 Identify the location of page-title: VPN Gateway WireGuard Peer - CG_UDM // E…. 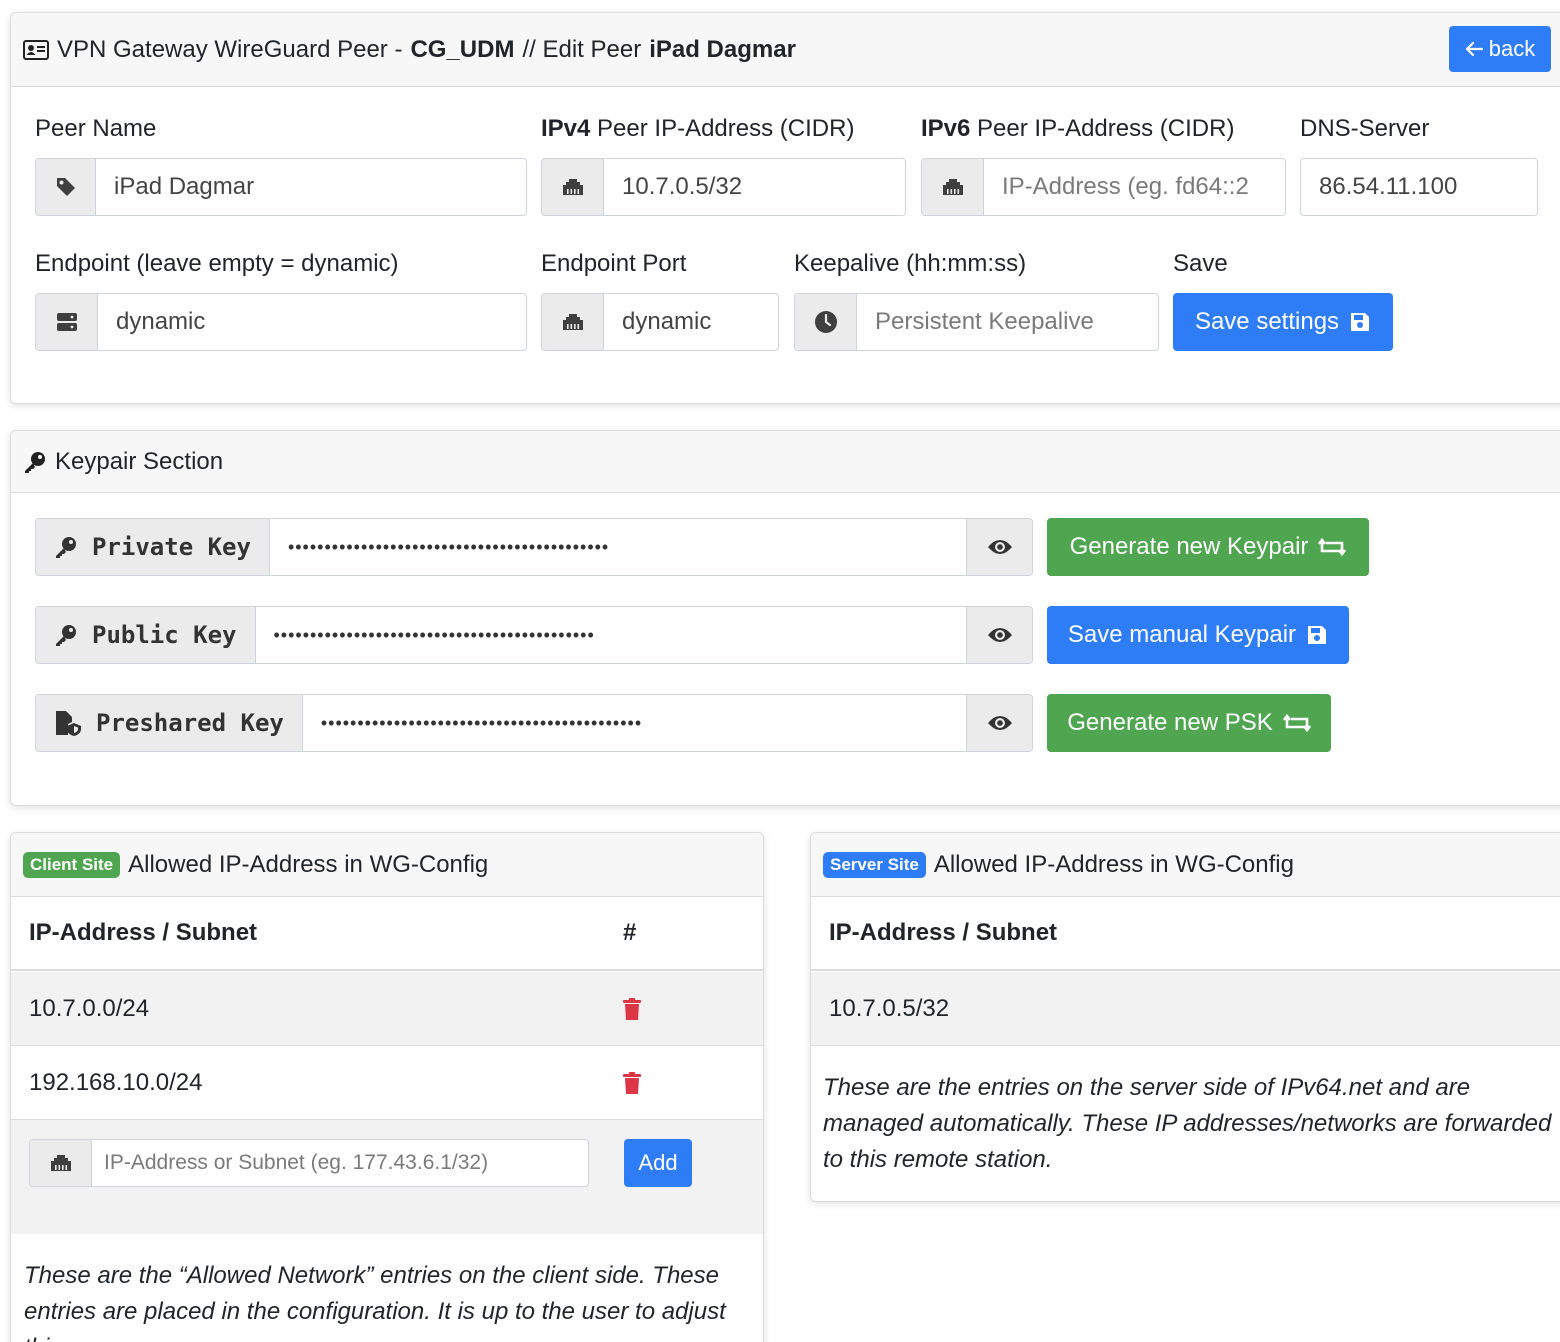
(409, 50).